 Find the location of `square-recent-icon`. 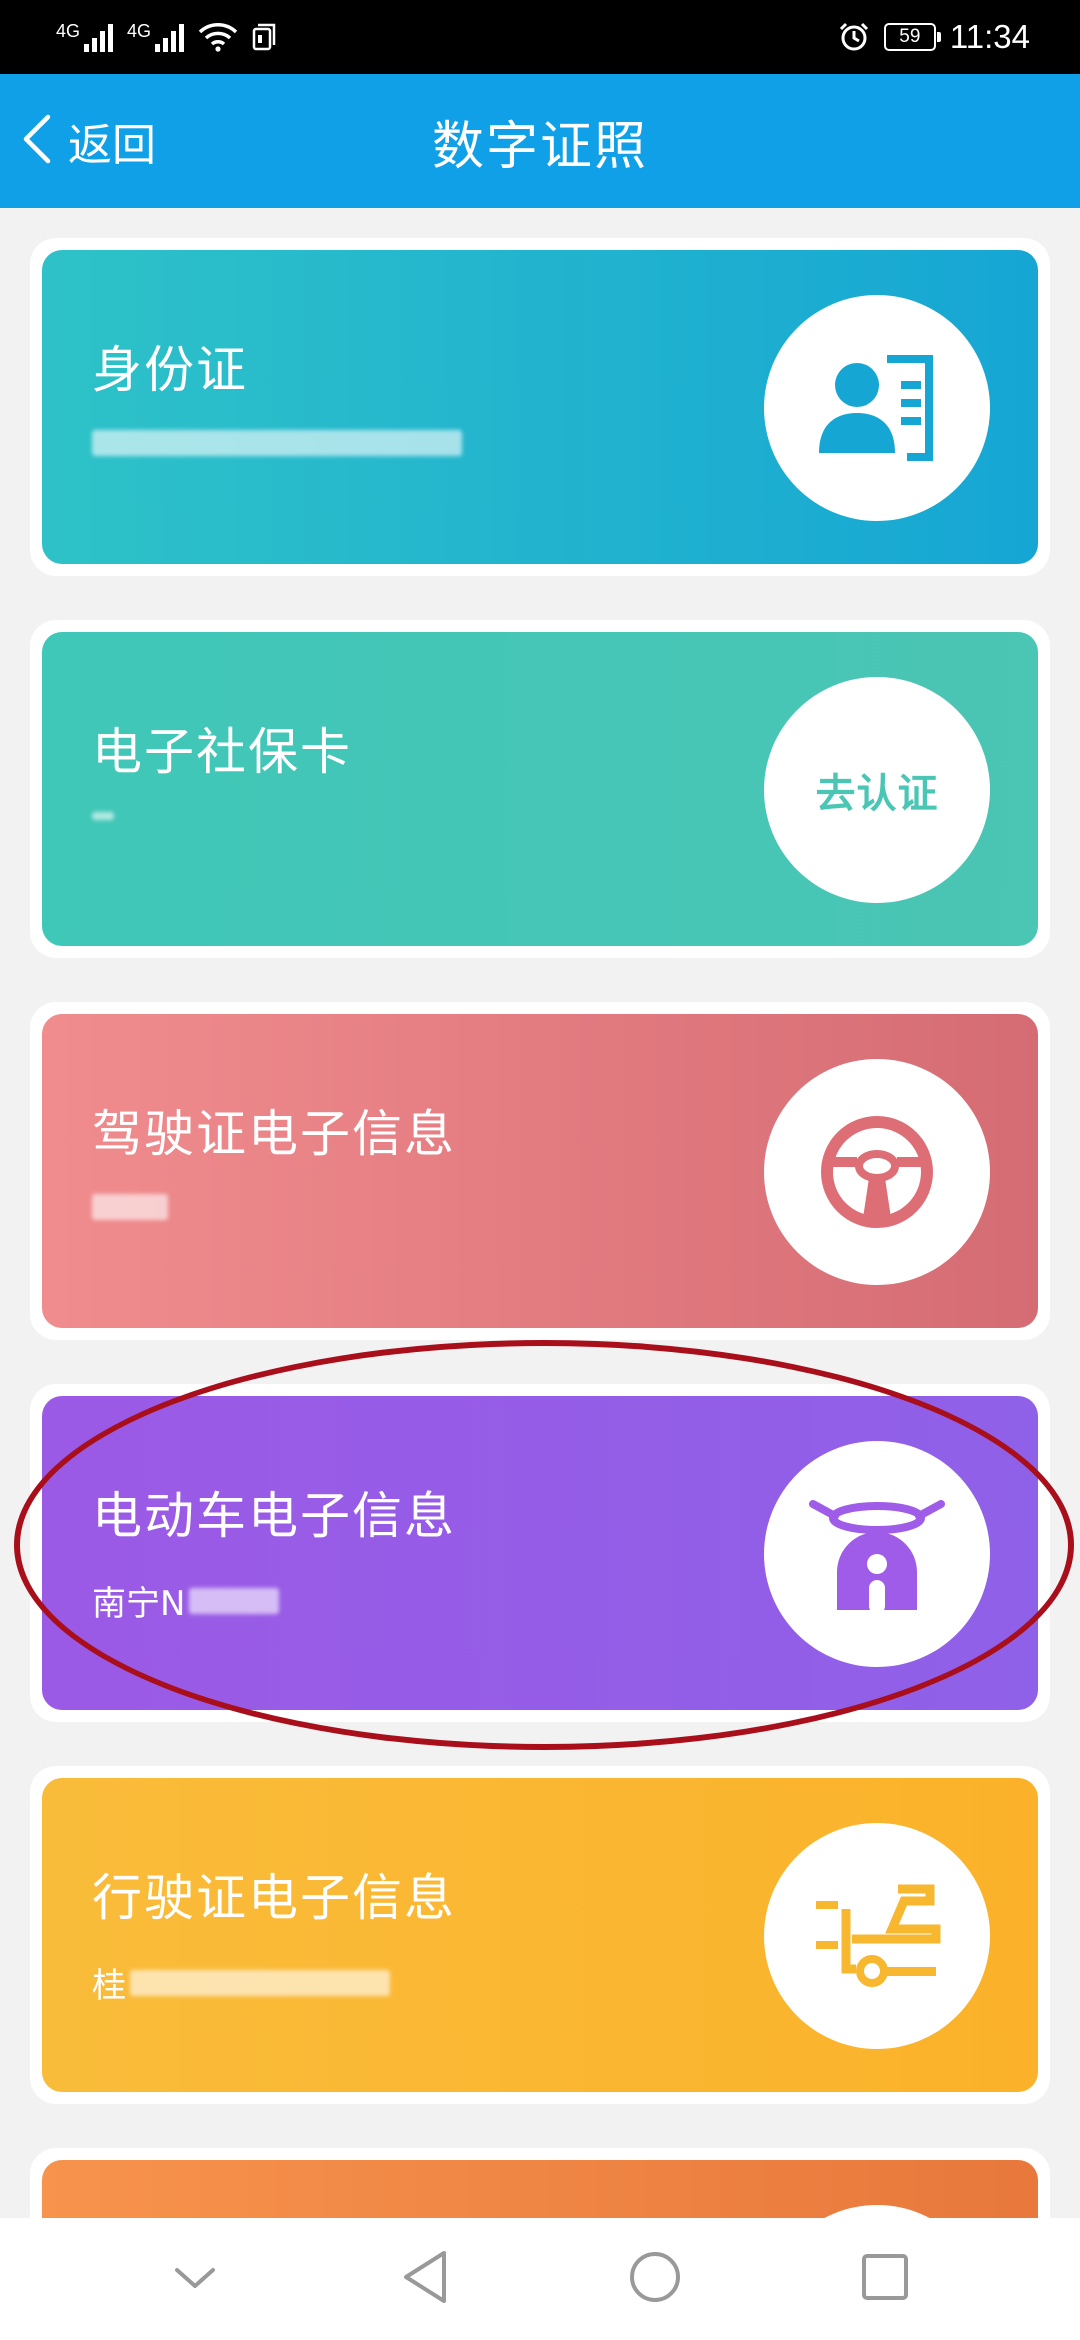

square-recent-icon is located at coordinates (885, 2279).